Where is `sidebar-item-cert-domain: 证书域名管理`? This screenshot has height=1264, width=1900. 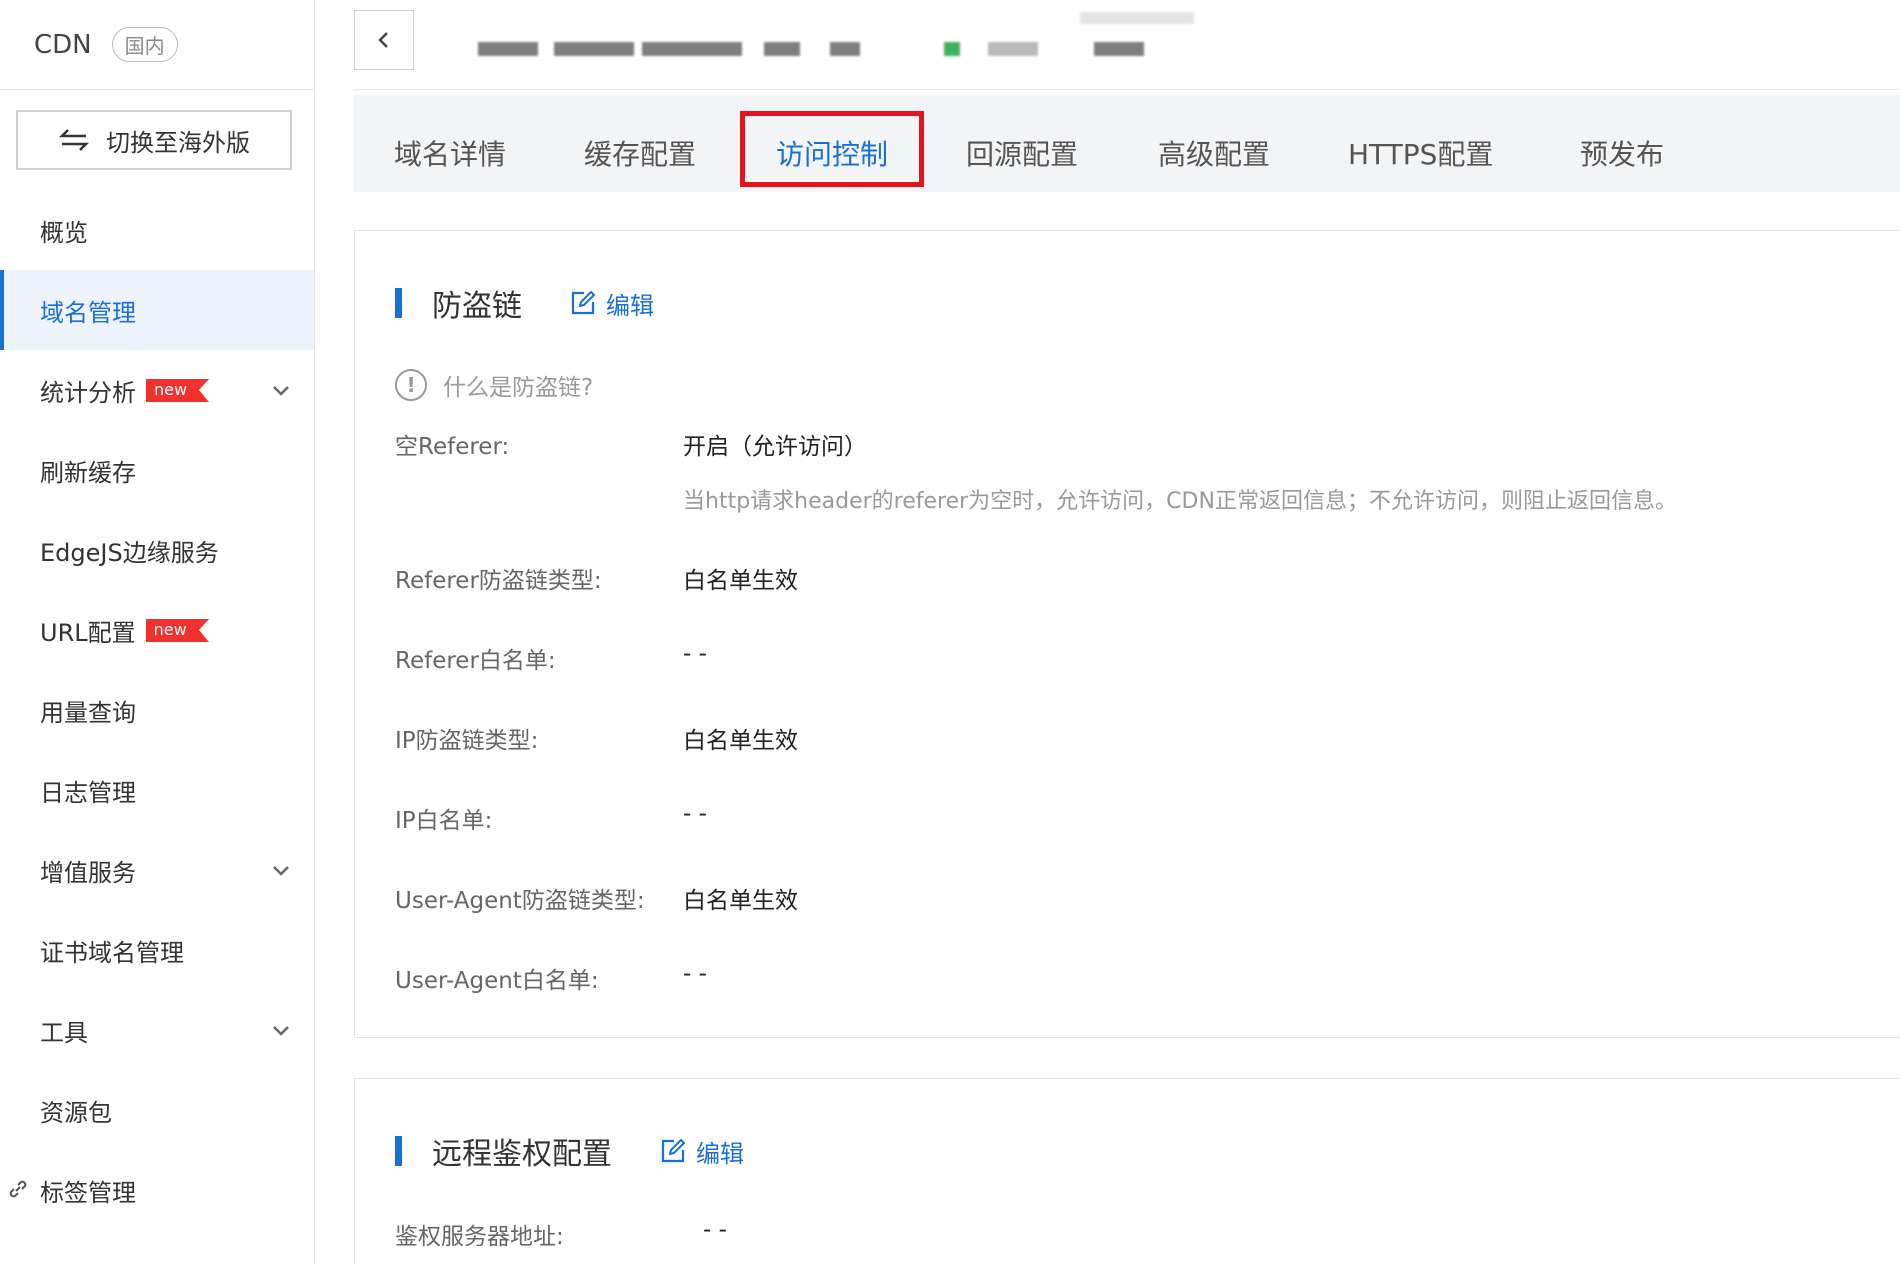 sidebar-item-cert-domain: 证书域名管理 is located at coordinates (157, 950).